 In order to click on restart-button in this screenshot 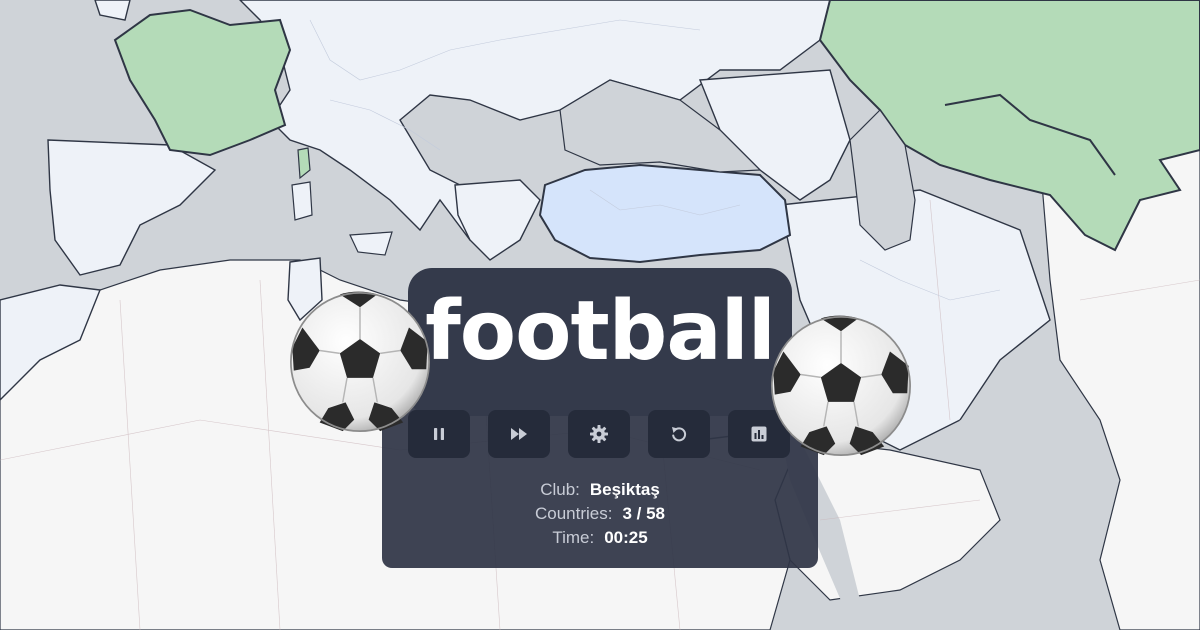, I will do `click(679, 434)`.